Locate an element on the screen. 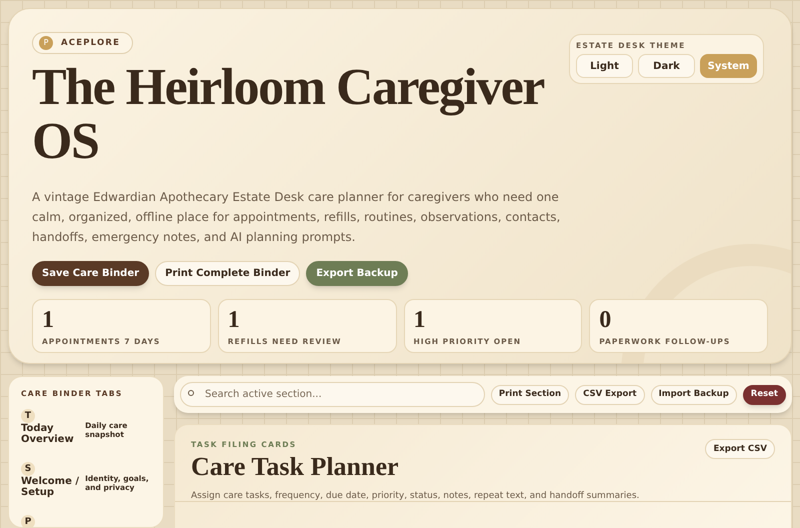 This screenshot has width=800, height=528. action-button: Export Backup is located at coordinates (357, 273).